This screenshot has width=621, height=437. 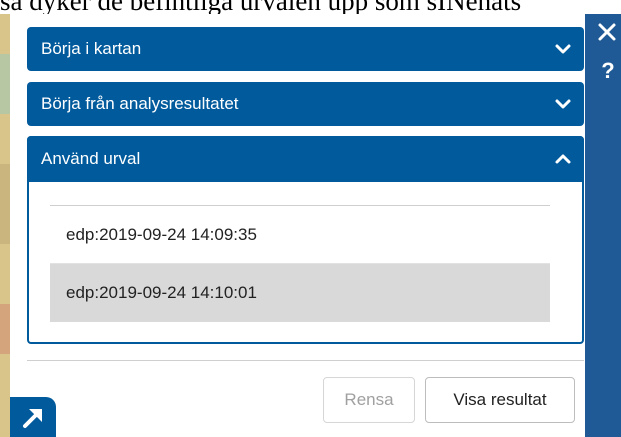 What do you see at coordinates (607, 32) in the screenshot?
I see `close-icon` at bounding box center [607, 32].